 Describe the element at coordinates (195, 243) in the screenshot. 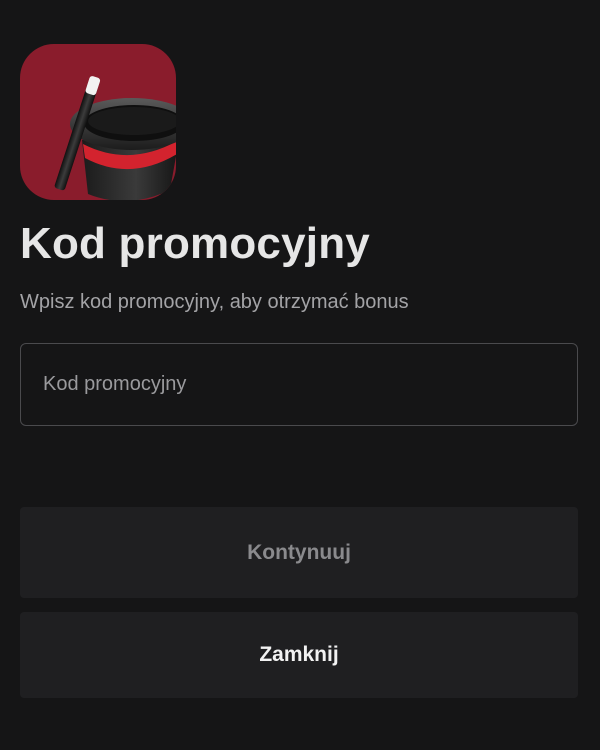

I see `page-title: Kod promocyjny` at that location.